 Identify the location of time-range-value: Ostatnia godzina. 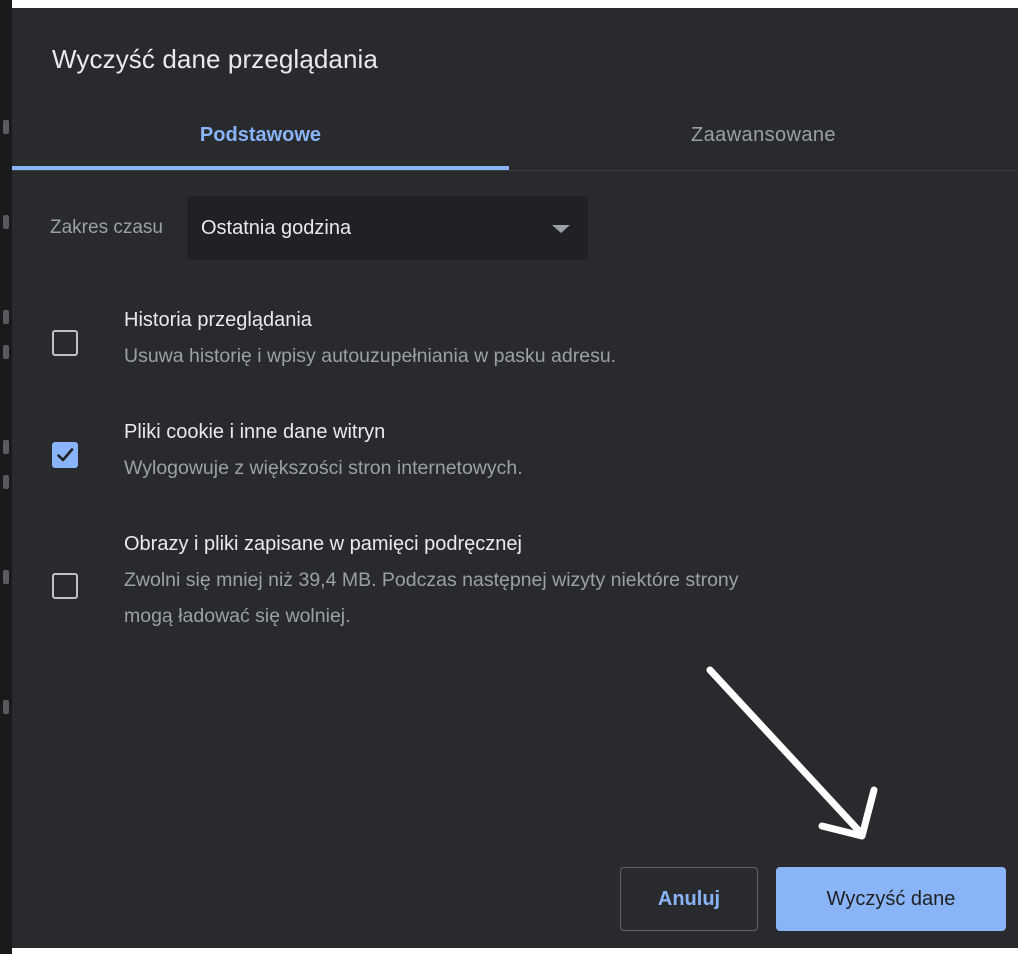
(276, 227).